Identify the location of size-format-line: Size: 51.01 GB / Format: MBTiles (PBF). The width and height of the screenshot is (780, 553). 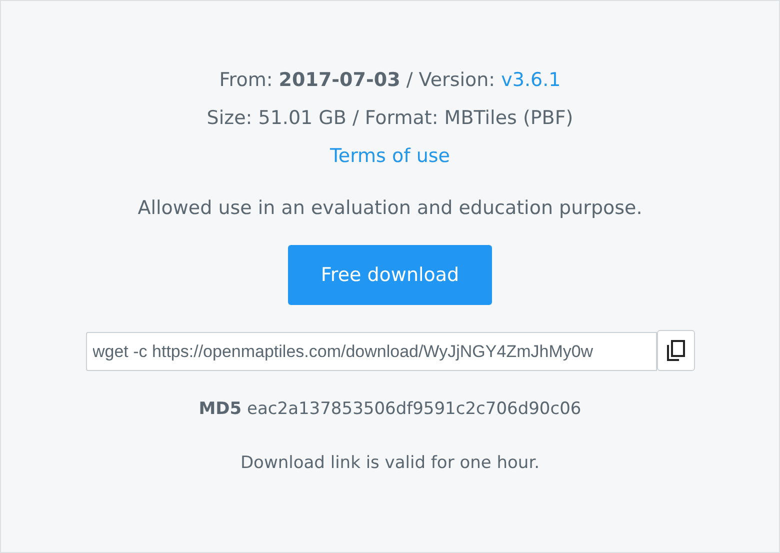
(390, 118).